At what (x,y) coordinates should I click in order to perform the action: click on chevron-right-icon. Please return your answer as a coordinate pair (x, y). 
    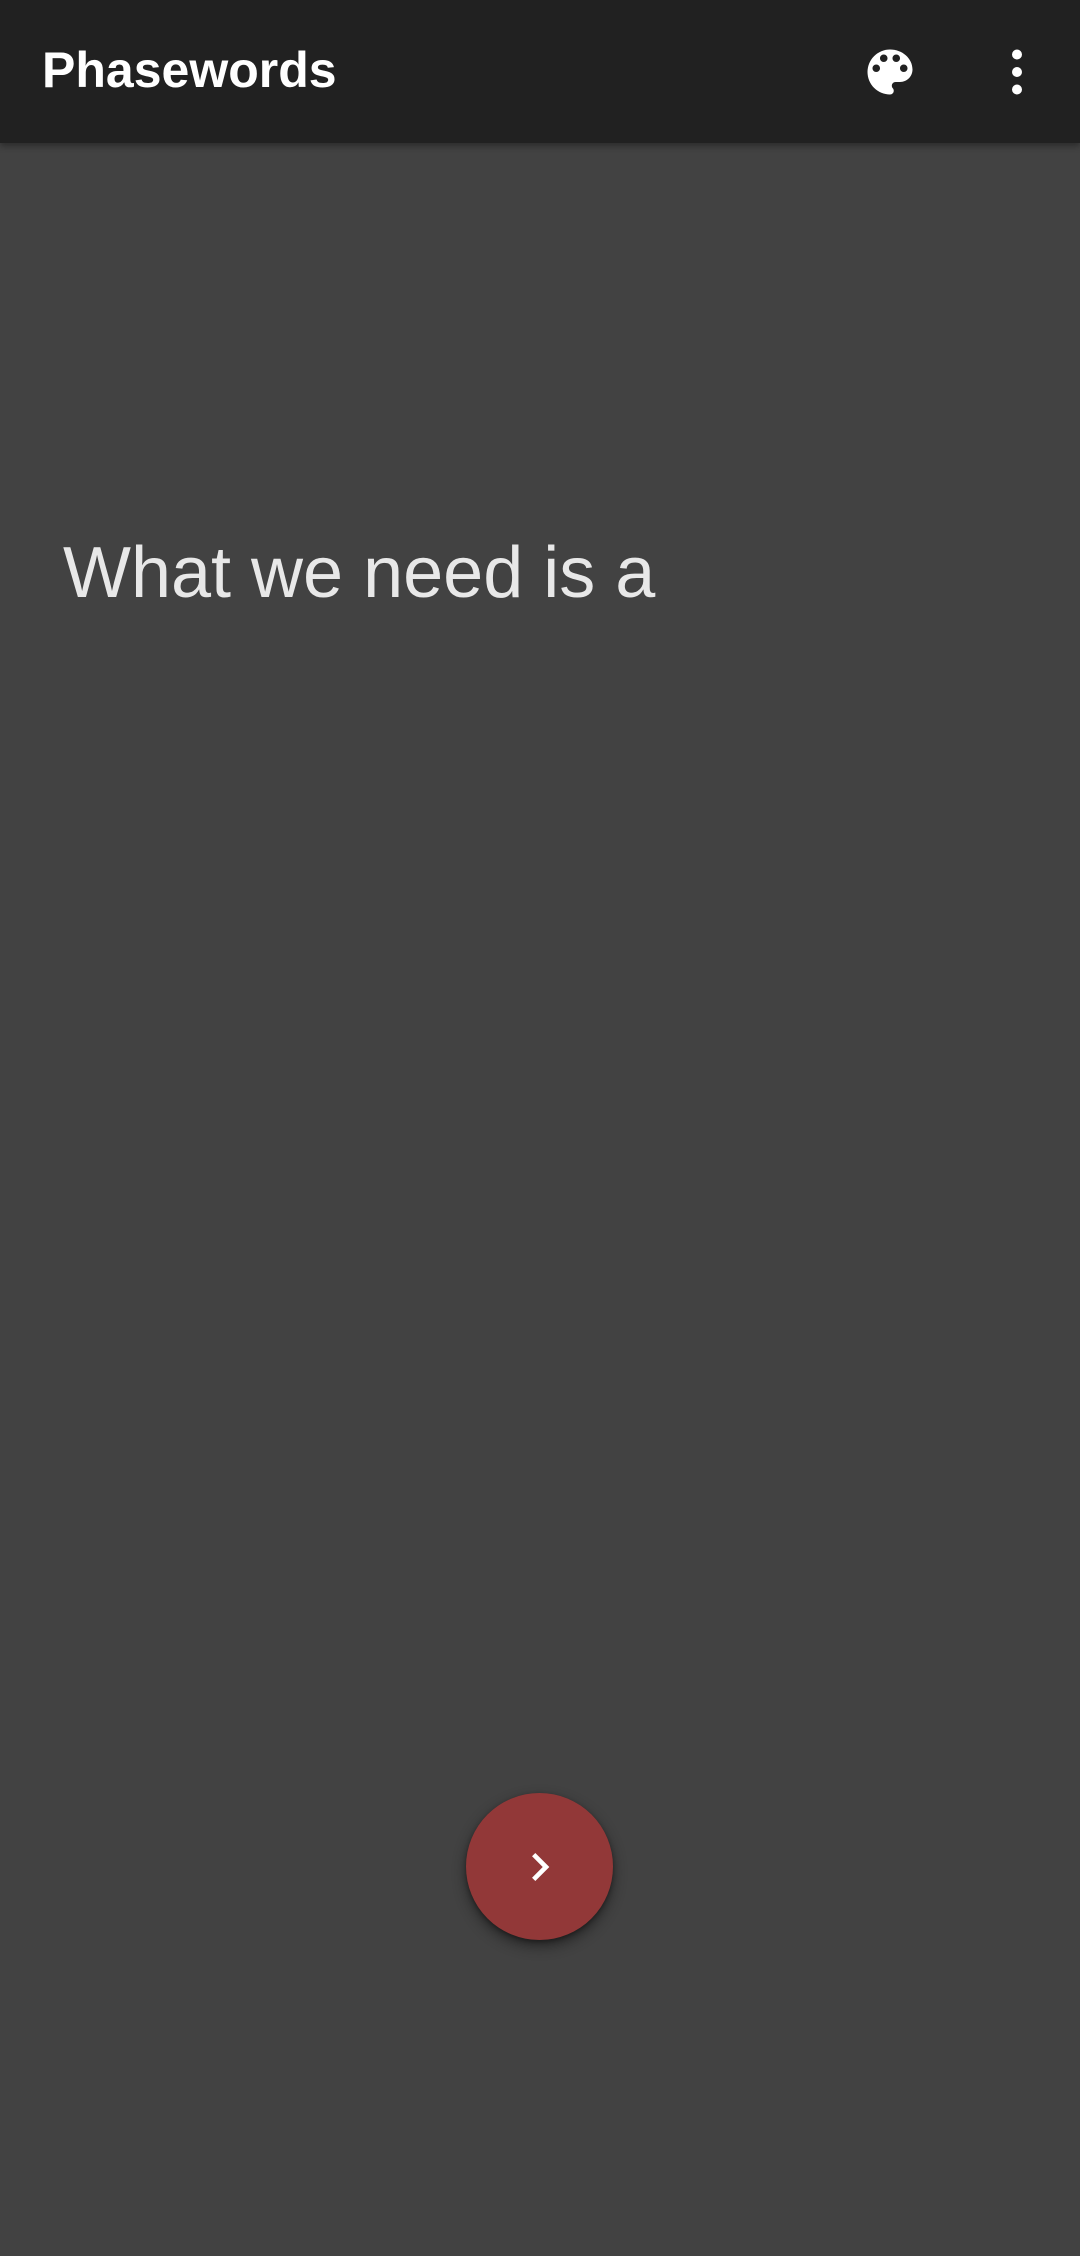
    Looking at the image, I should click on (540, 1866).